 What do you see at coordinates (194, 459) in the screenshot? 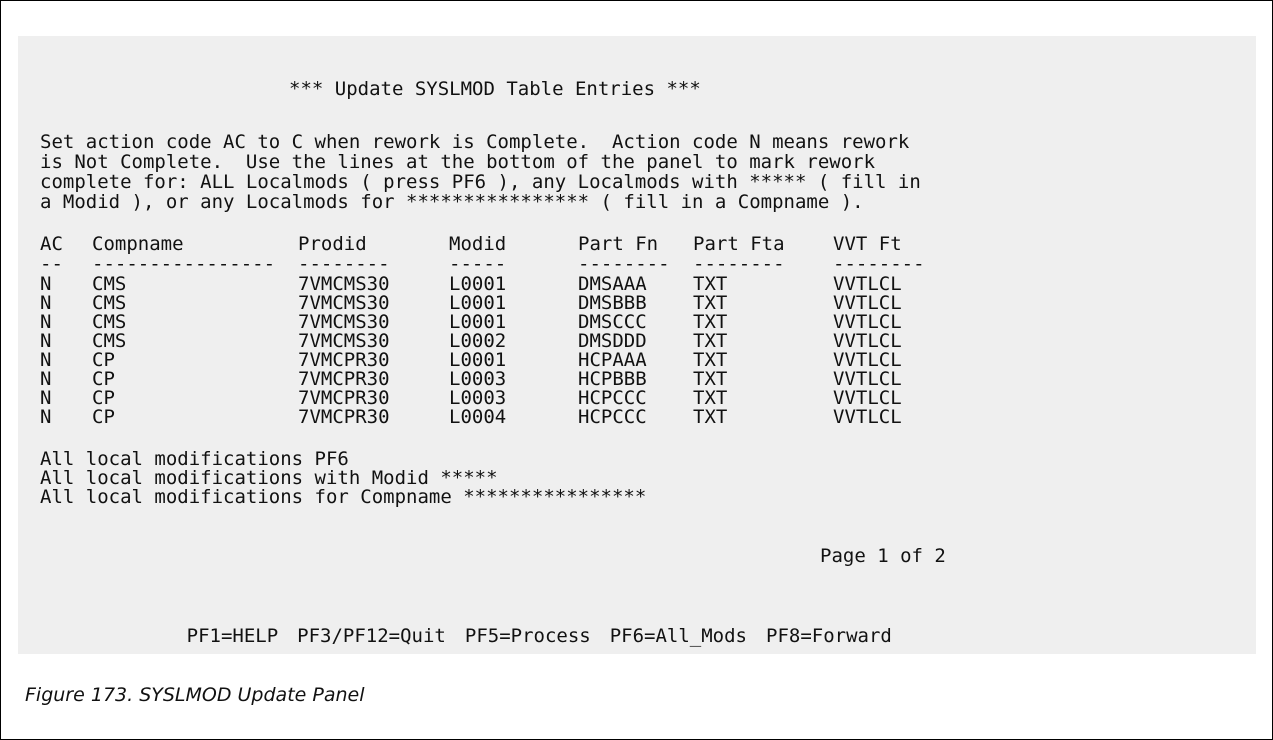
I see `all-local-mods-pf6-line: All local modifications PF6` at bounding box center [194, 459].